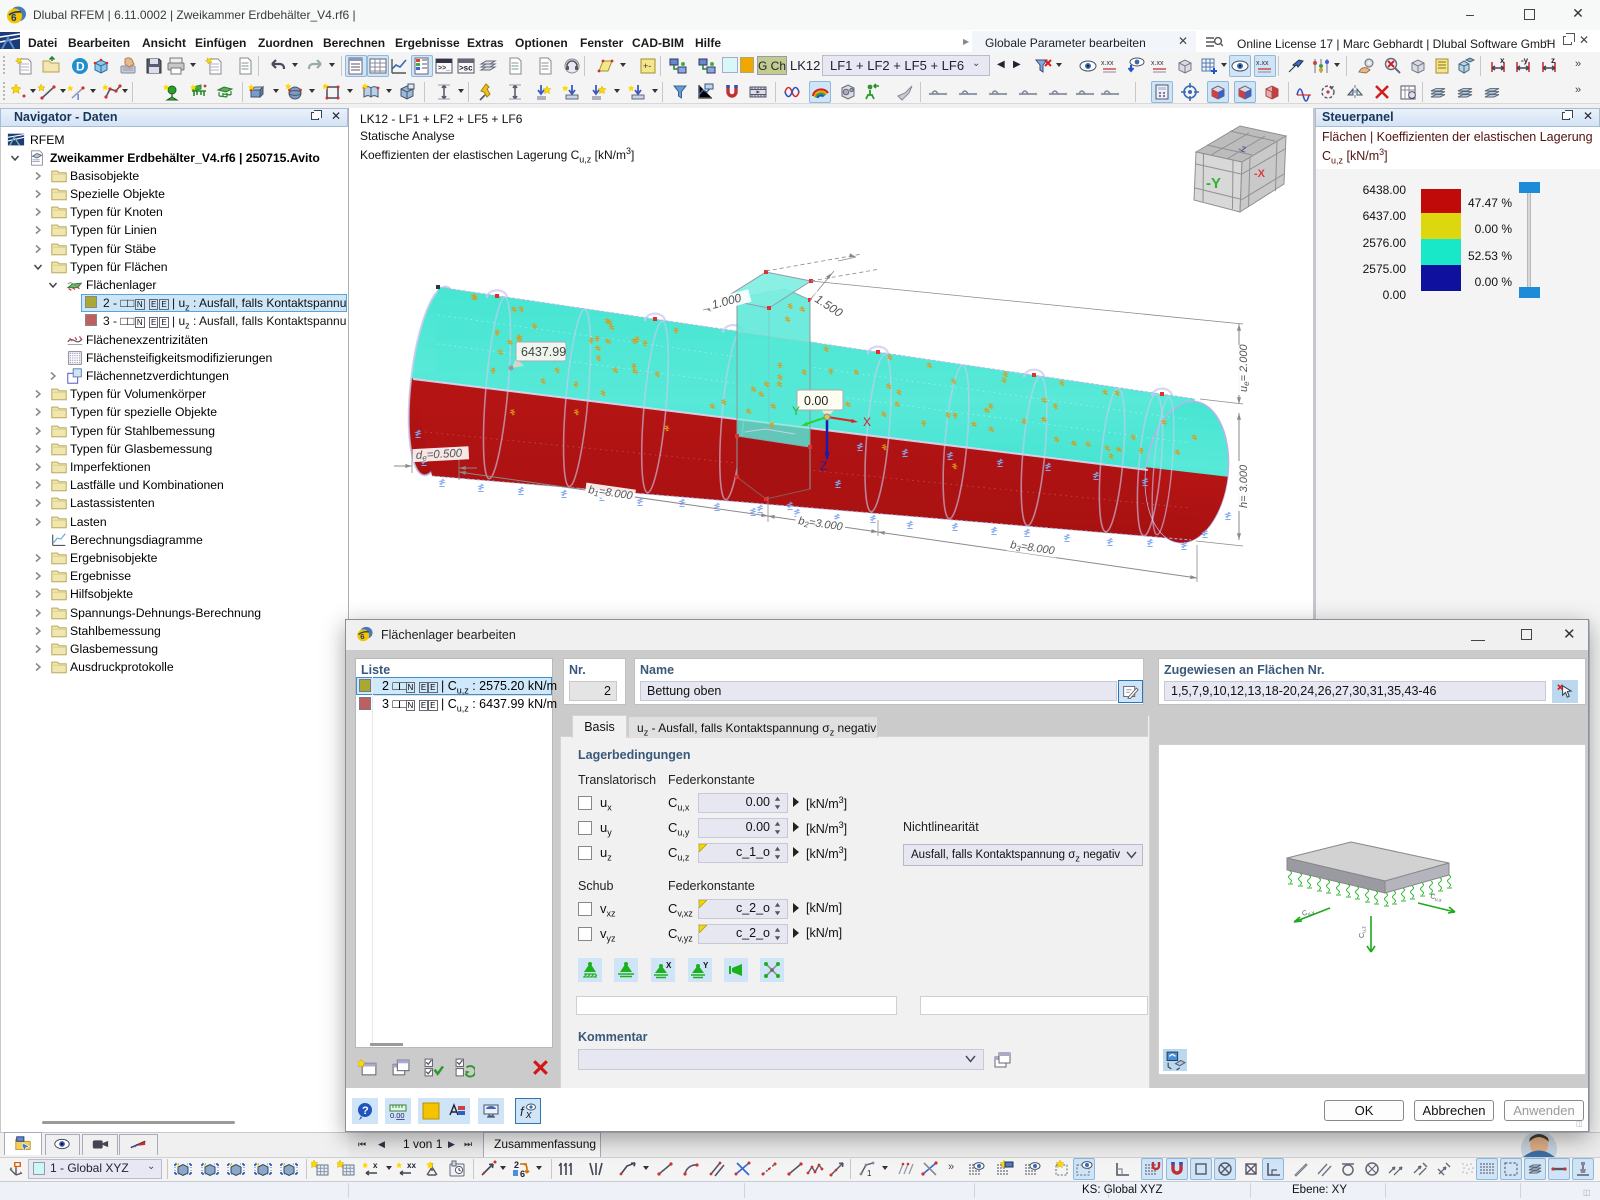 The image size is (1600, 1200). What do you see at coordinates (1213, 183) in the screenshot?
I see `svg-text: -Y` at bounding box center [1213, 183].